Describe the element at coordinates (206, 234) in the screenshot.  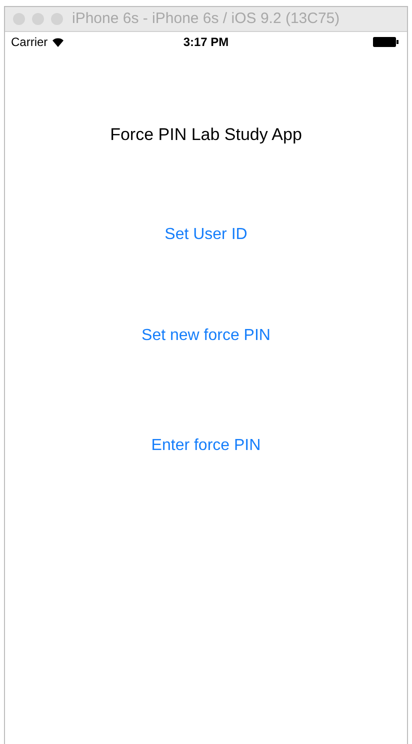
I see `text-button: Set User ID` at that location.